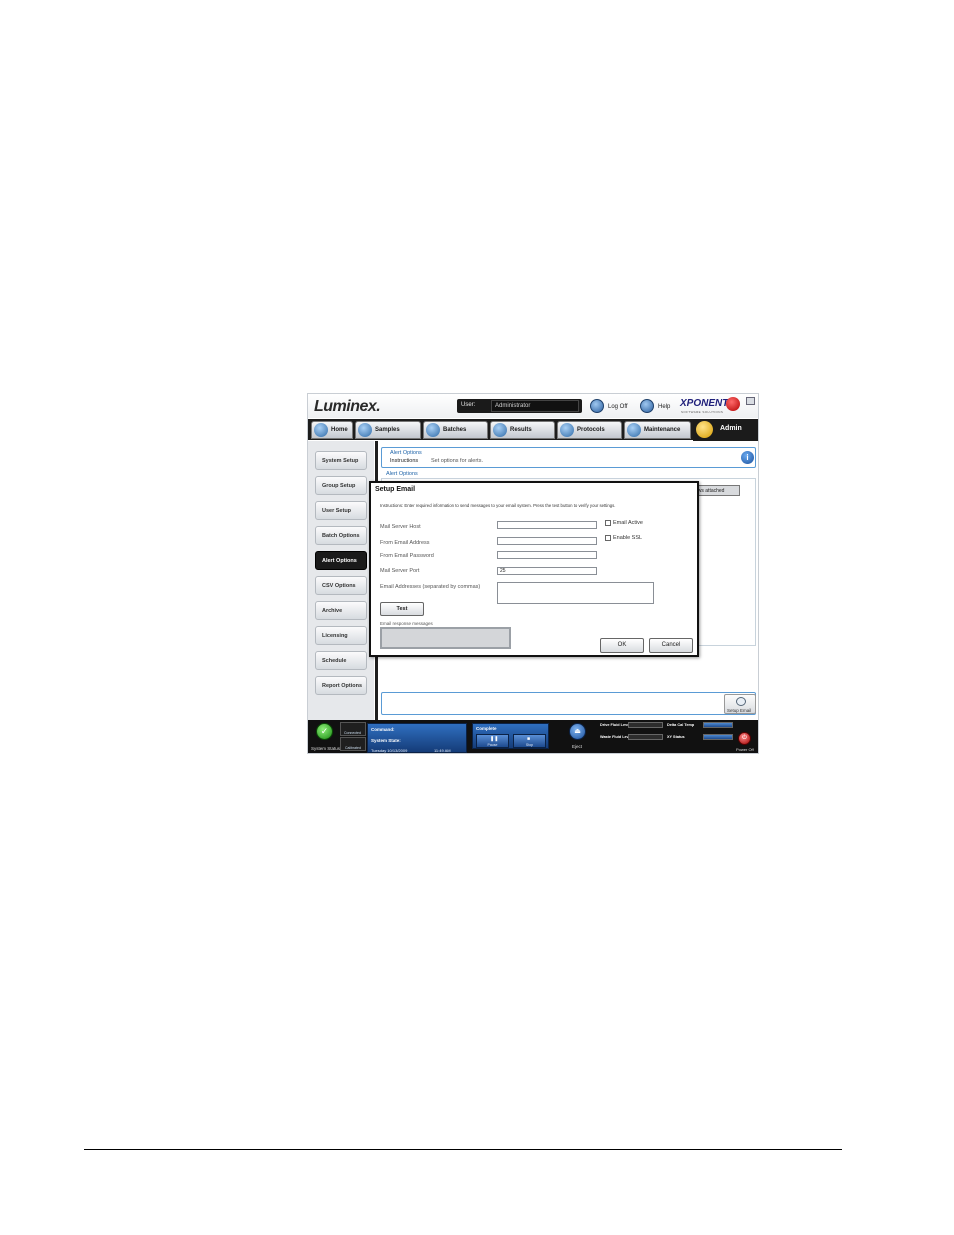 The height and width of the screenshot is (1235, 954). What do you see at coordinates (353, 729) in the screenshot?
I see `connected-indicator: Connected` at bounding box center [353, 729].